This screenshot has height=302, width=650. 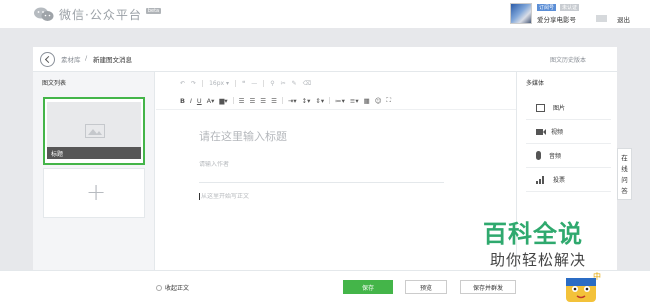 What do you see at coordinates (193, 83) in the screenshot?
I see `redo-icon: ↷` at bounding box center [193, 83].